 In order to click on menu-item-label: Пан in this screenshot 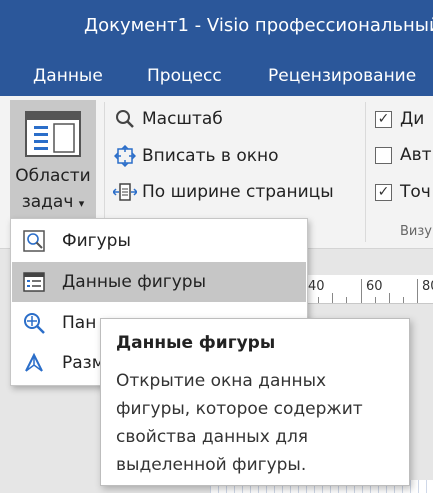, I will do `click(79, 323)`.